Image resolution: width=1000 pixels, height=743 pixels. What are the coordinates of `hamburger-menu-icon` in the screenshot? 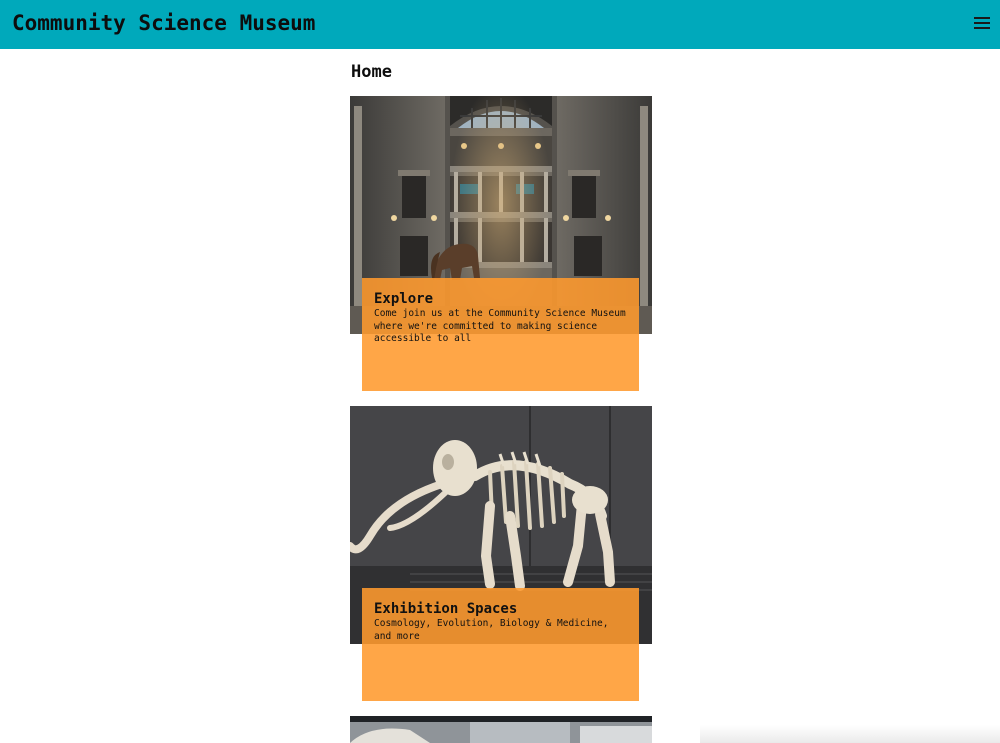 It's located at (982, 23).